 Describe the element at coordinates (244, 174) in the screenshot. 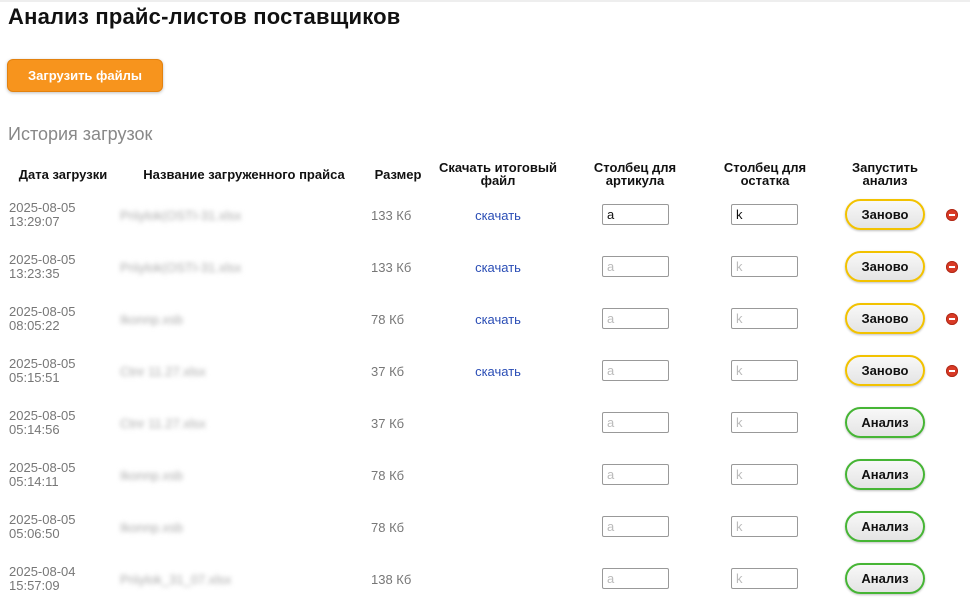

I see `header-name: Название загруженного прайса` at that location.